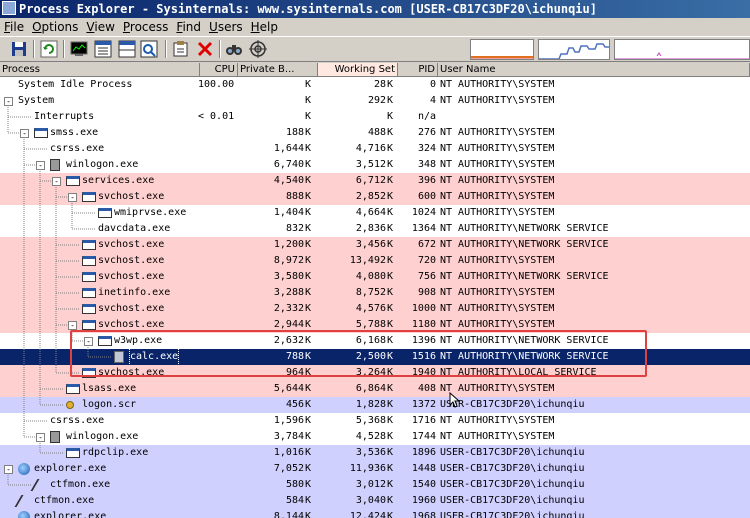  I want to click on column-cpu: CPU, so click(219, 70).